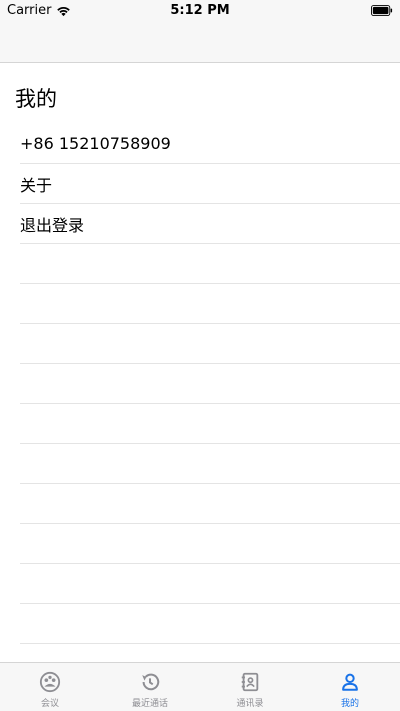 Image resolution: width=400 pixels, height=711 pixels. I want to click on tab-mine: 我的, so click(350, 687).